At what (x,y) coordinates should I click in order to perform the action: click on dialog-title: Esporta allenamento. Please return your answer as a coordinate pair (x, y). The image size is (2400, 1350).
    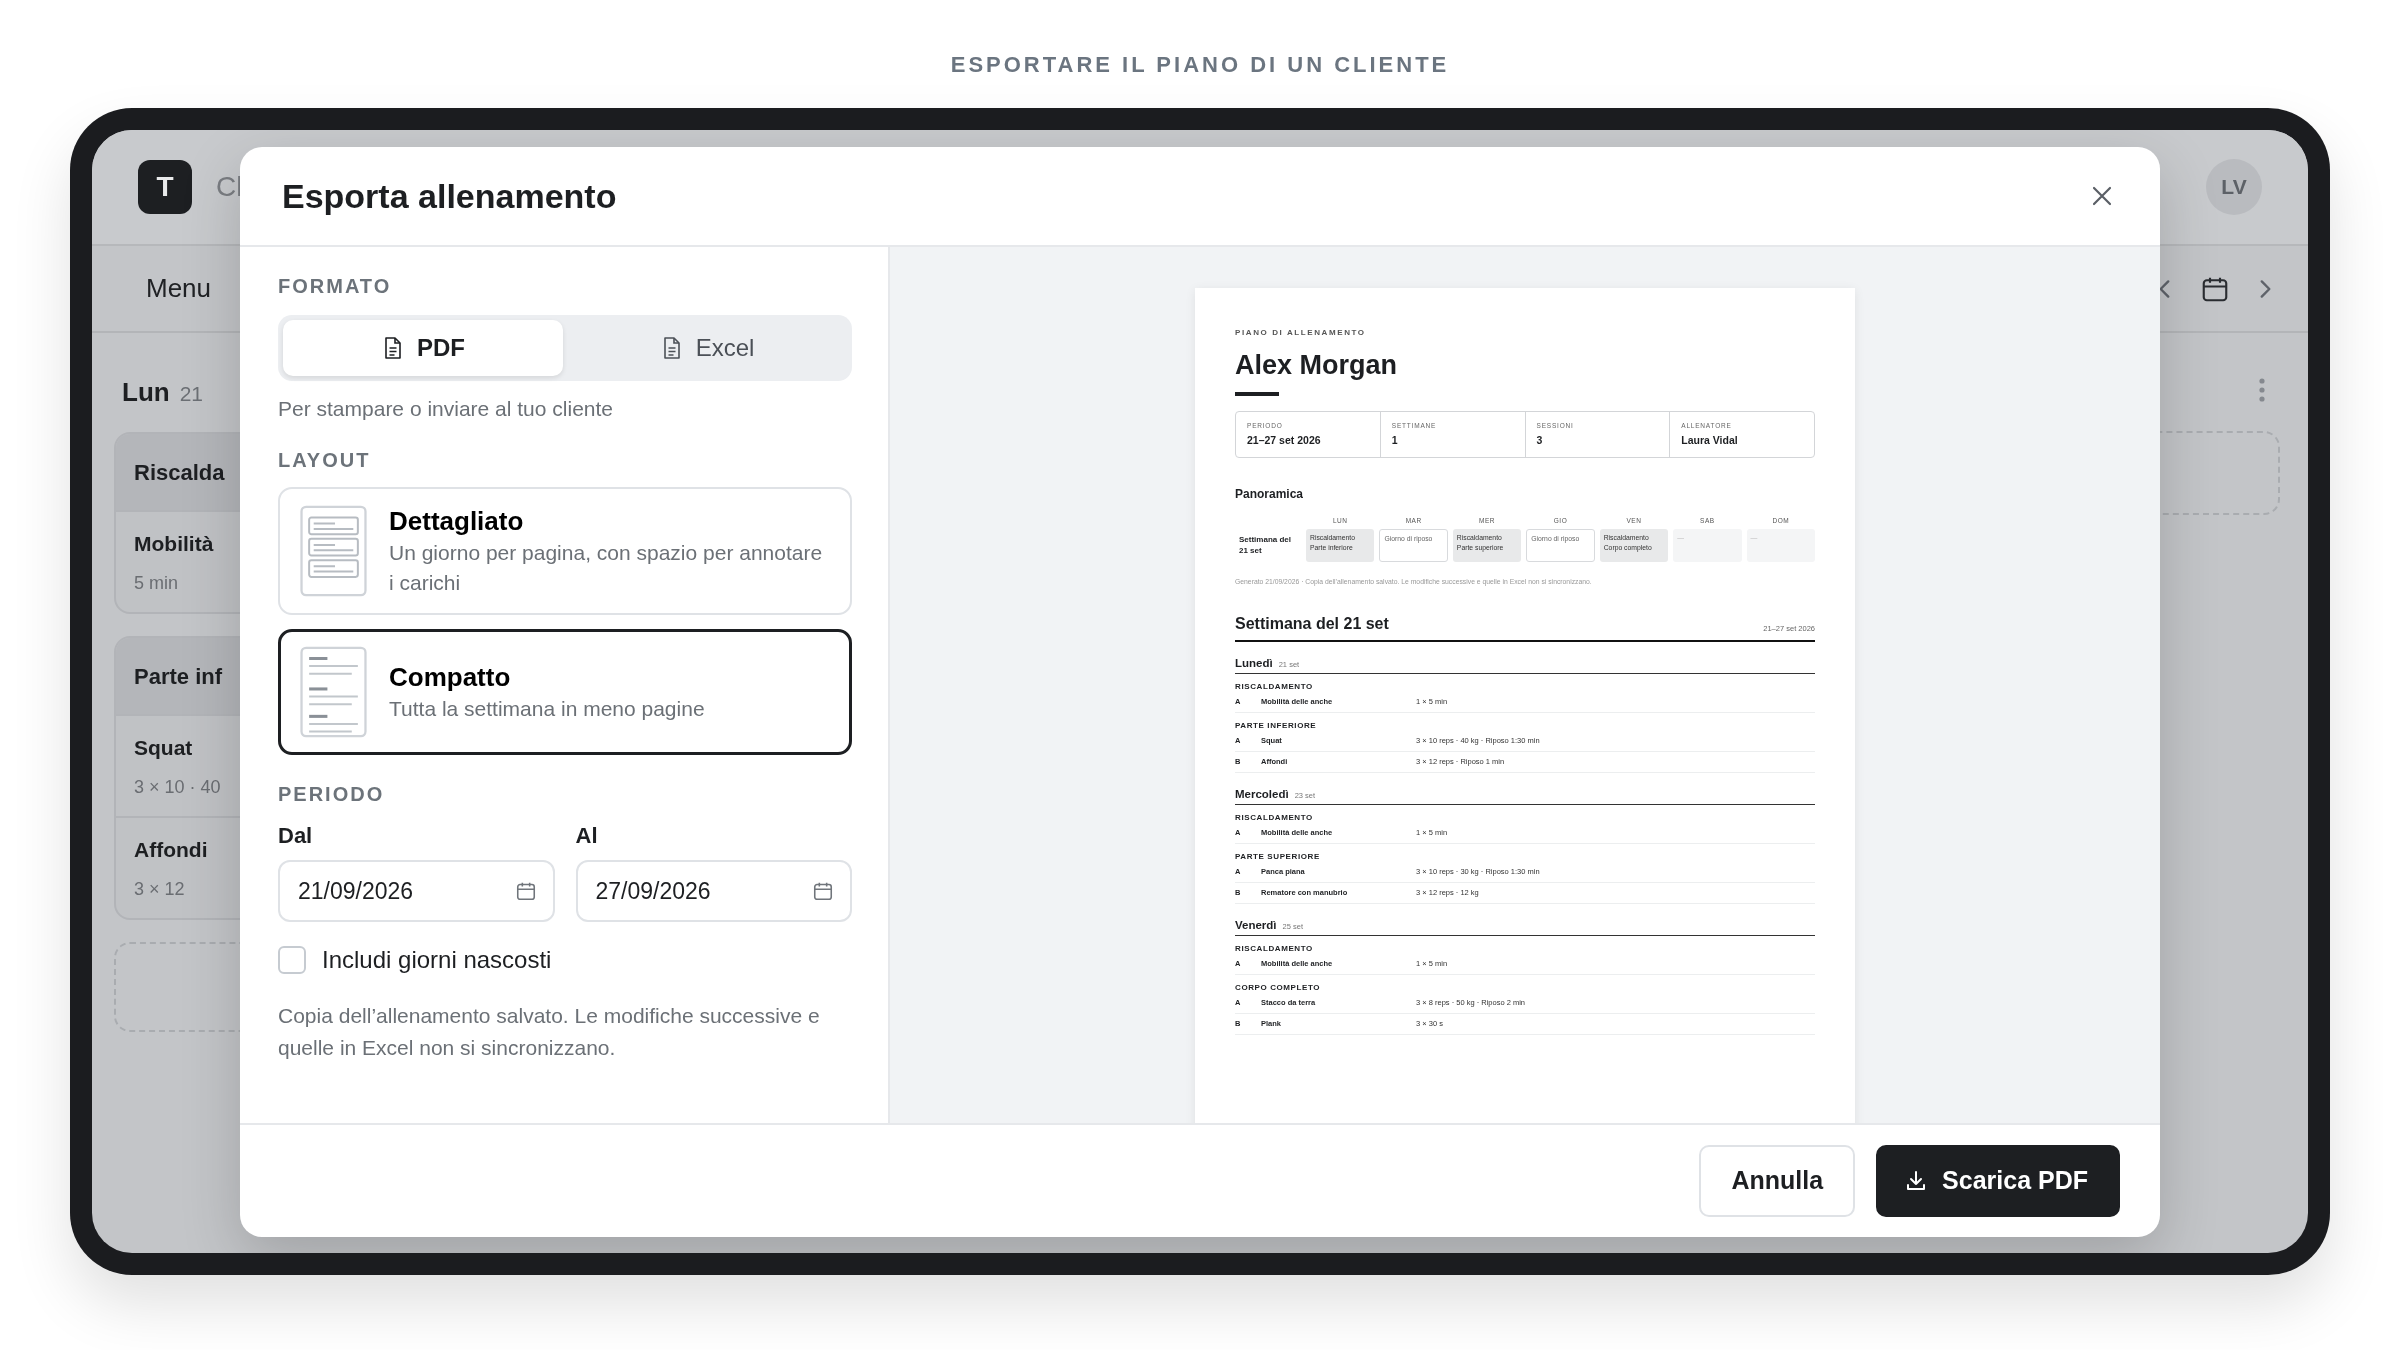
    Looking at the image, I should click on (449, 196).